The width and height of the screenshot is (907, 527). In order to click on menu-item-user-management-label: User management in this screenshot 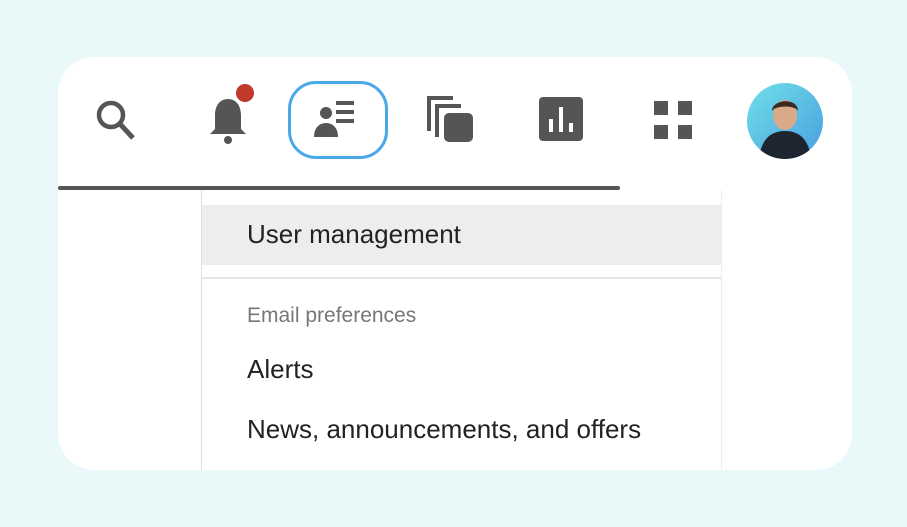, I will do `click(354, 234)`.